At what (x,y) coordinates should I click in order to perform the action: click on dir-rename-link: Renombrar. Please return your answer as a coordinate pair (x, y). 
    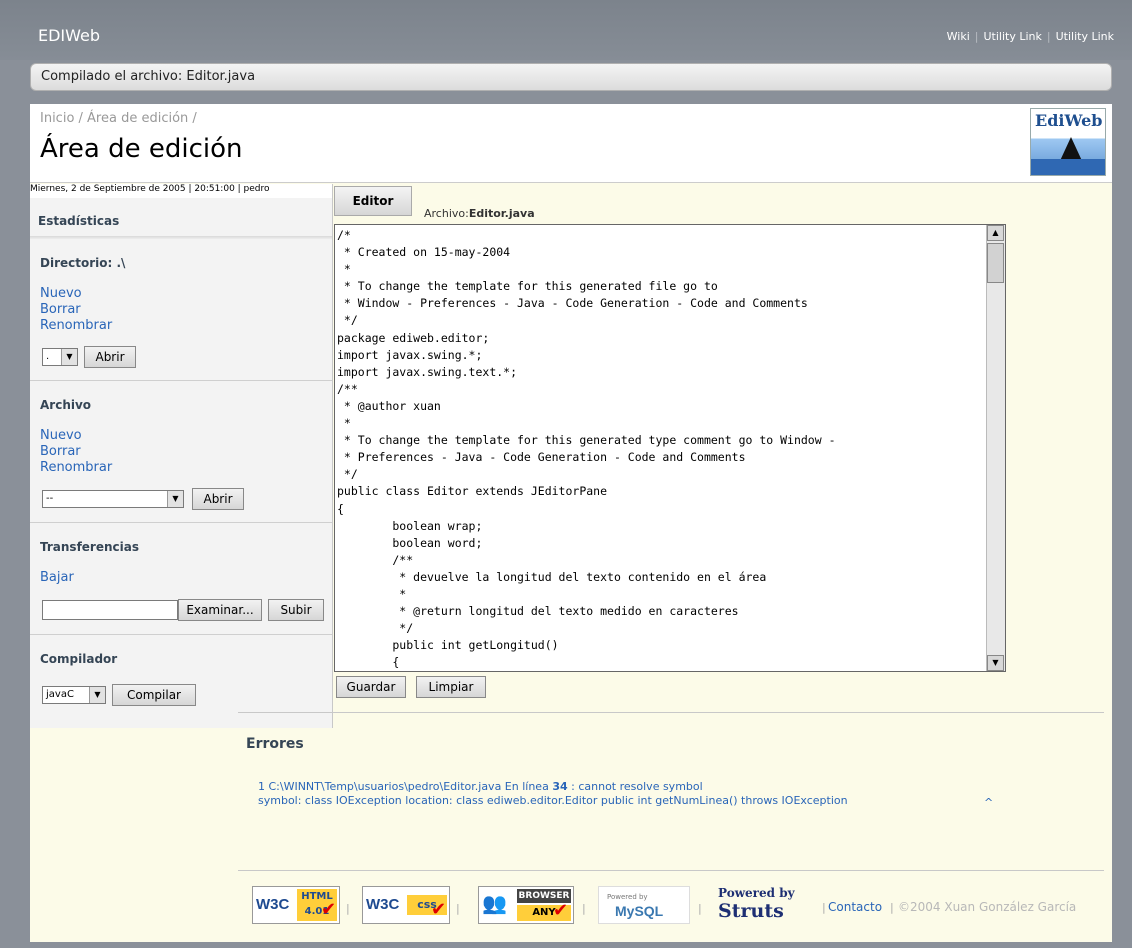
    Looking at the image, I should click on (76, 326).